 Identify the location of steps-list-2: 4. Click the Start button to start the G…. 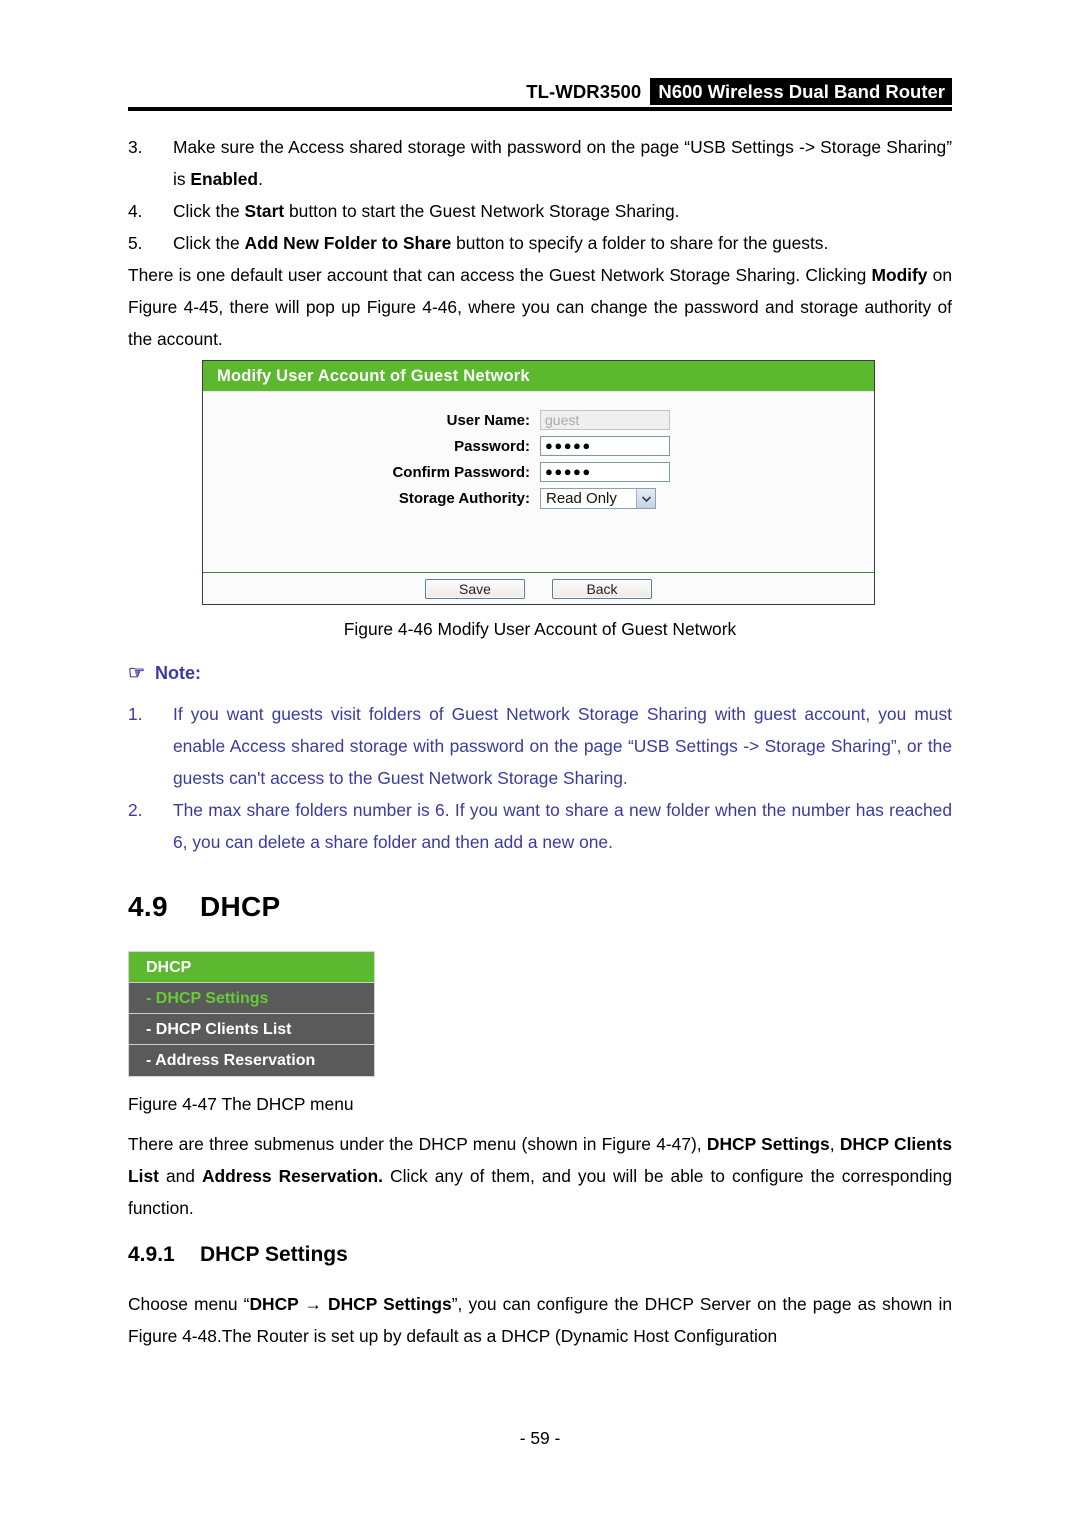
(540, 227).